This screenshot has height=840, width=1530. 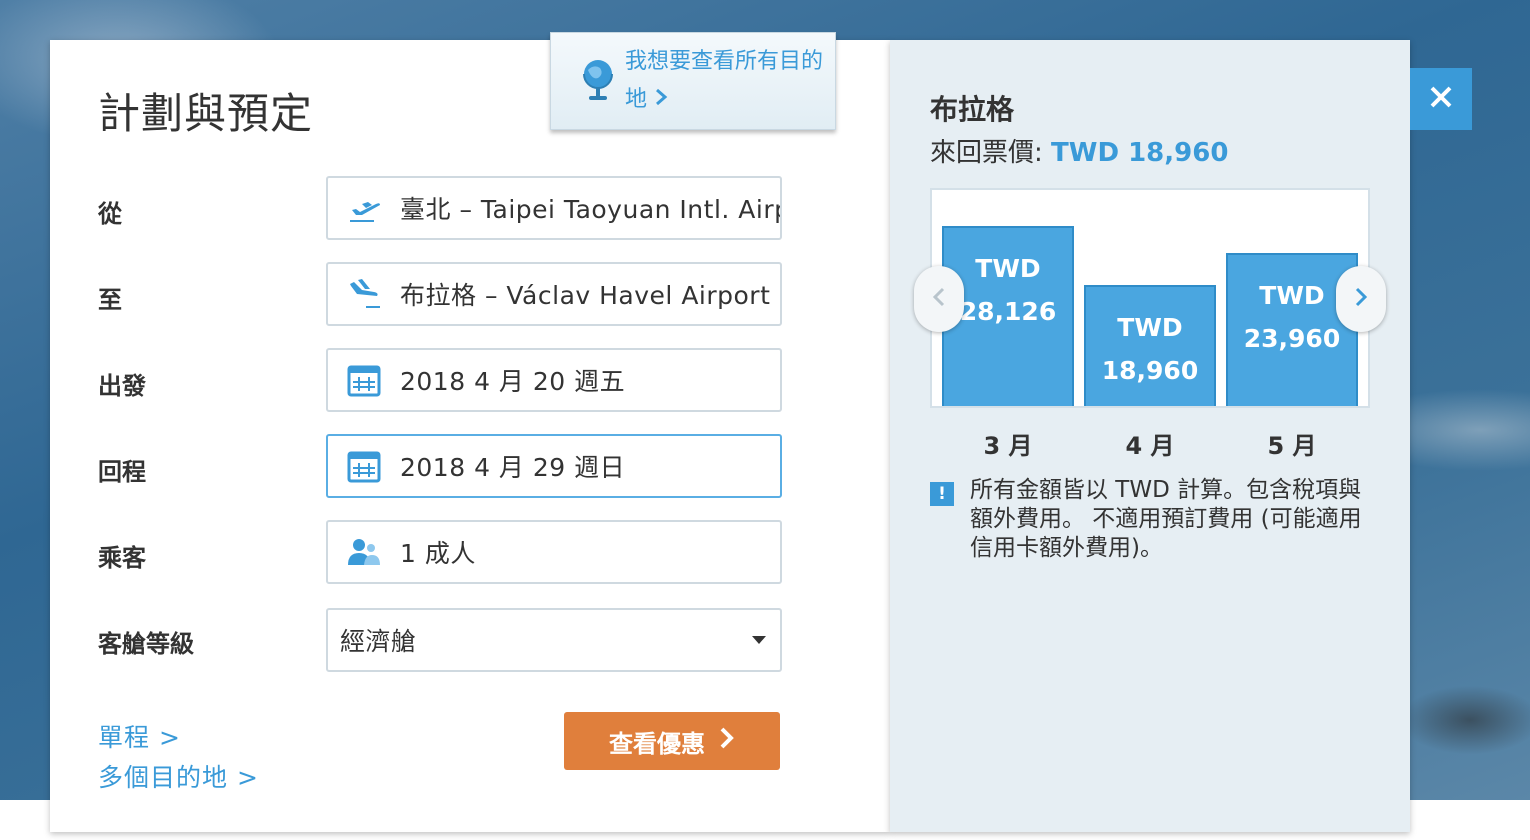 I want to click on globe-icon, so click(x=598, y=81).